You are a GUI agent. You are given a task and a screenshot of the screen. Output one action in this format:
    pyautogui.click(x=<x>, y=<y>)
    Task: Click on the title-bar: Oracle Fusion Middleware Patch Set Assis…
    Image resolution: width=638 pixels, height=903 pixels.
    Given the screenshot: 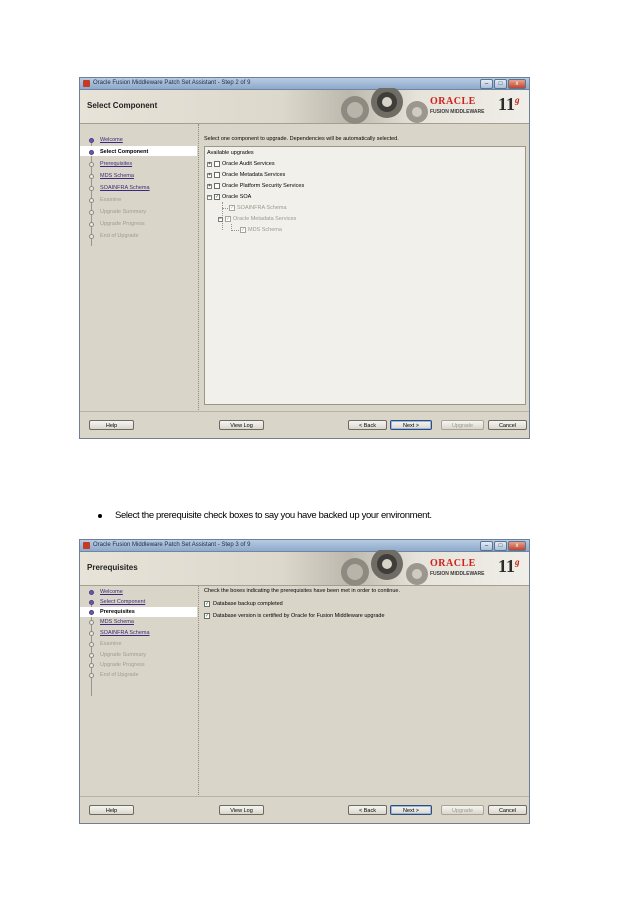 What is the action you would take?
    pyautogui.click(x=304, y=84)
    